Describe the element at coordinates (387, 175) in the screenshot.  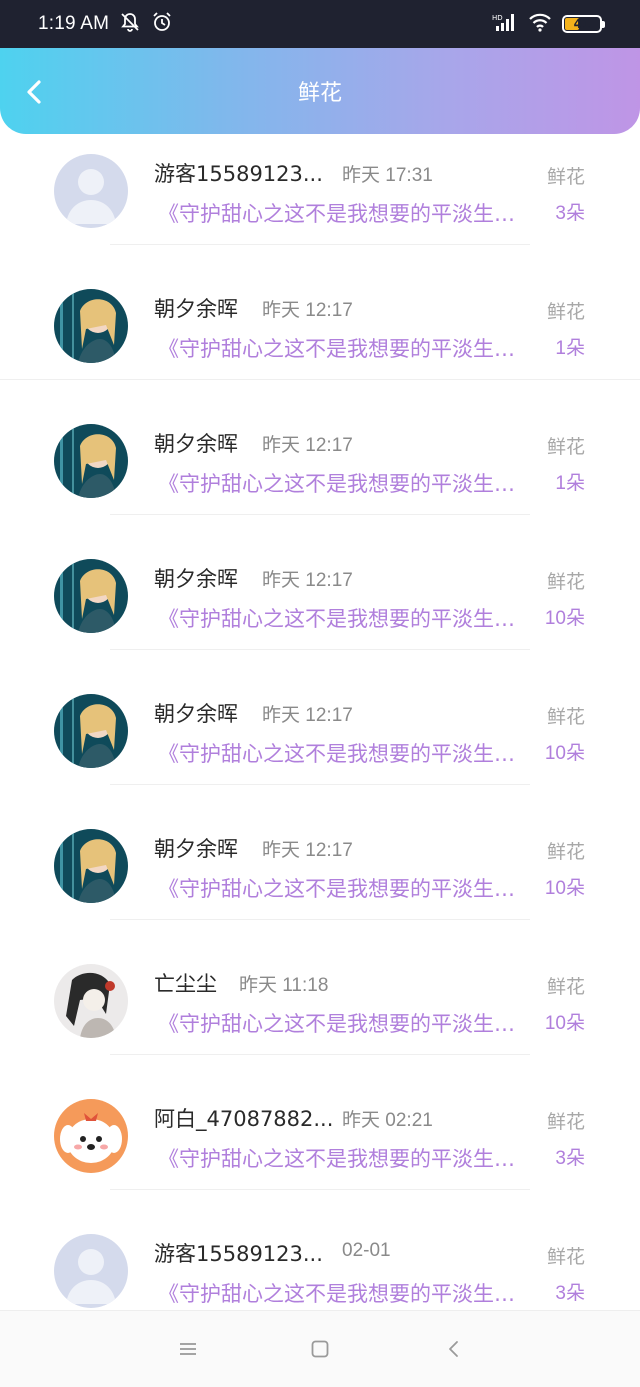
I see `gift-time: 昨天 17:31` at that location.